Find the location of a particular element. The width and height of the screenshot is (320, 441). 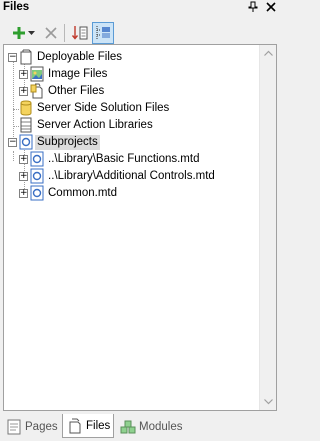

panel-title-bar: Files is located at coordinates (141, 8).